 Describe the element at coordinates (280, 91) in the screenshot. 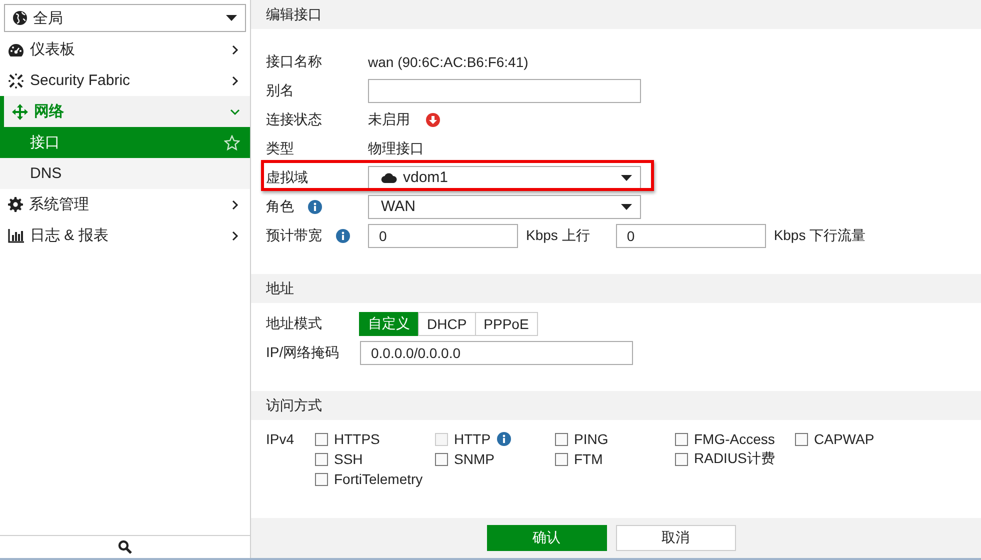

I see `field-label: 别名` at that location.